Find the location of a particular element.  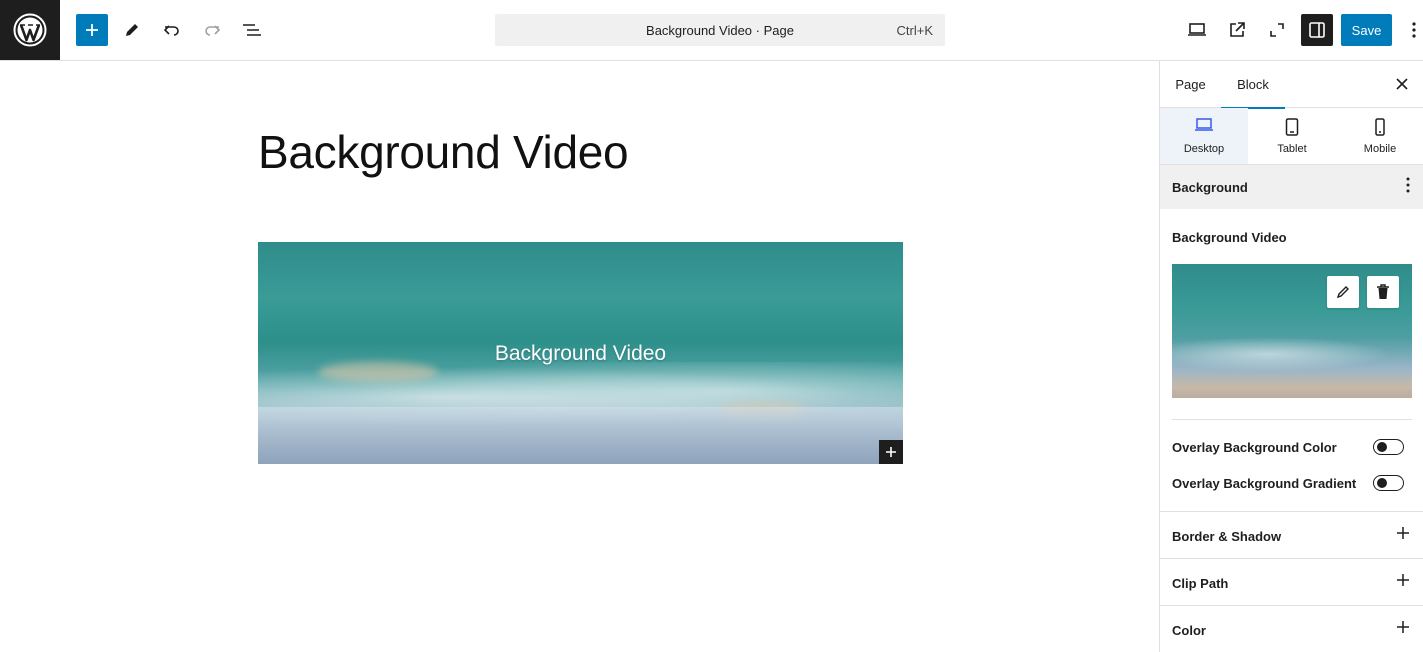

redo-icon is located at coordinates (213, 30).